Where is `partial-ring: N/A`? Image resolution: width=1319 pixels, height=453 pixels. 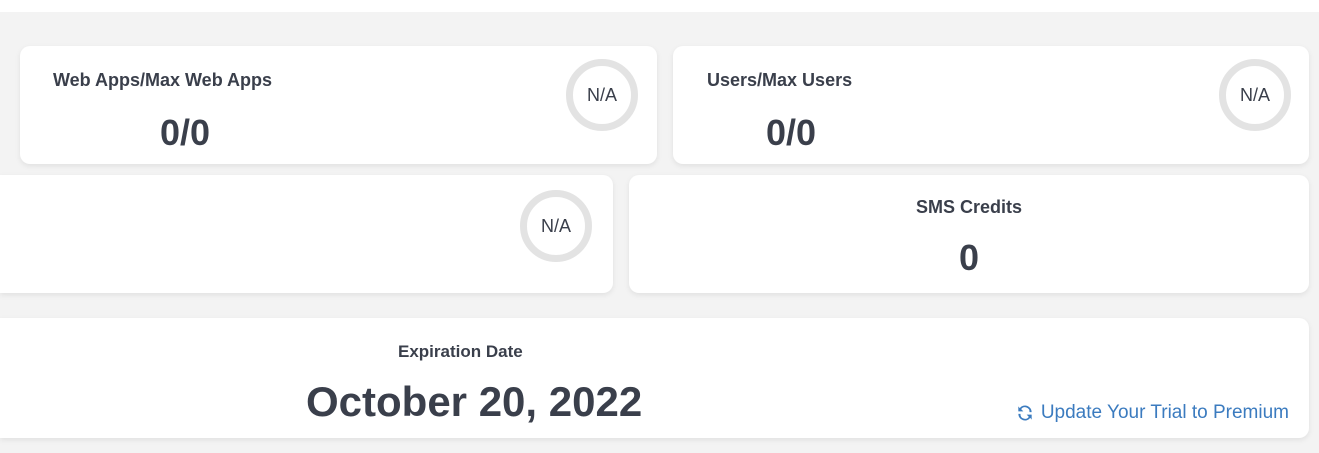 partial-ring: N/A is located at coordinates (556, 226).